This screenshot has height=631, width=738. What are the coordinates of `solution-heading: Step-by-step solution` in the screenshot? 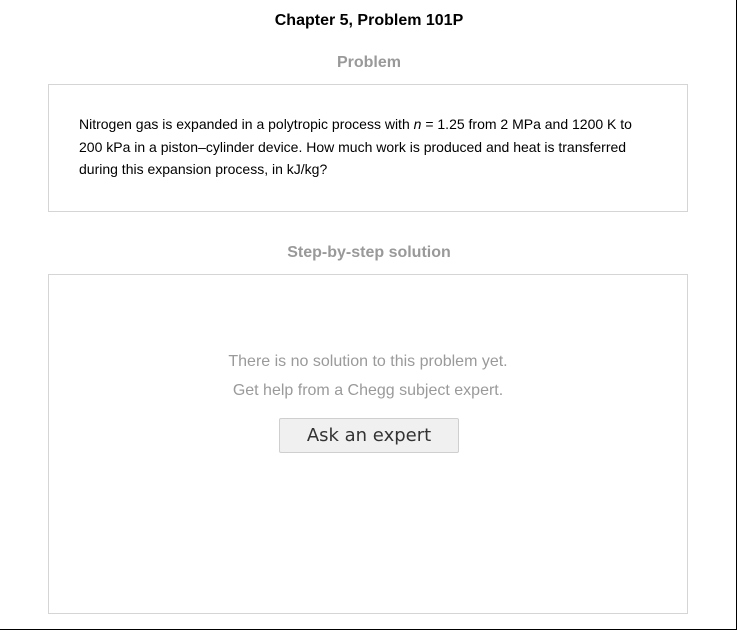 It's located at (369, 252).